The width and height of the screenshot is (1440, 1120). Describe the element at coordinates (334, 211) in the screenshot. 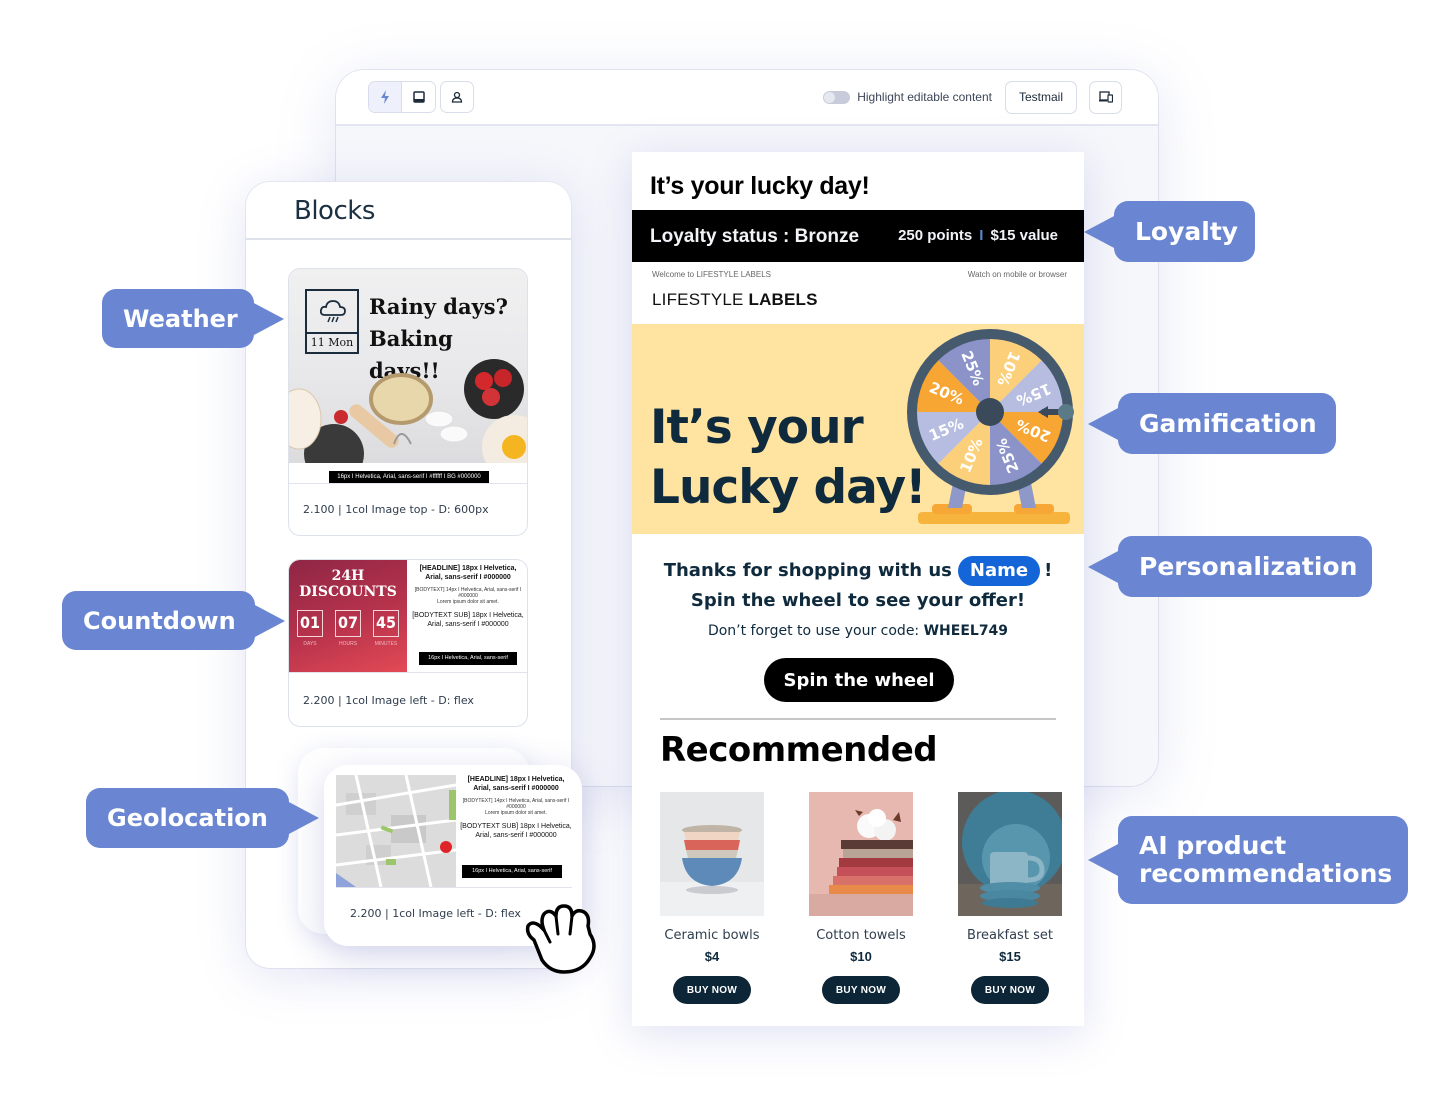

I see `blocks-title: Blocks` at that location.